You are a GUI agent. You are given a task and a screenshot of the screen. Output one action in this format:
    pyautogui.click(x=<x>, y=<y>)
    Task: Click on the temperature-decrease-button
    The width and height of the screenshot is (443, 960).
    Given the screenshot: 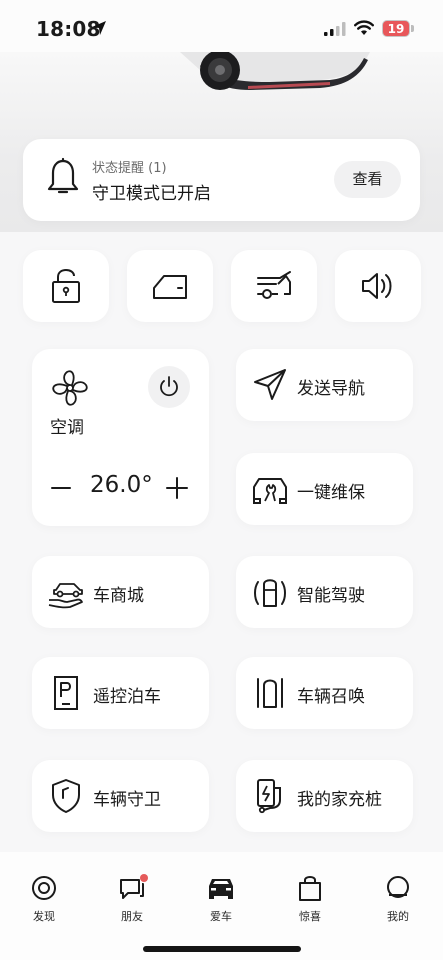 What is the action you would take?
    pyautogui.click(x=61, y=488)
    